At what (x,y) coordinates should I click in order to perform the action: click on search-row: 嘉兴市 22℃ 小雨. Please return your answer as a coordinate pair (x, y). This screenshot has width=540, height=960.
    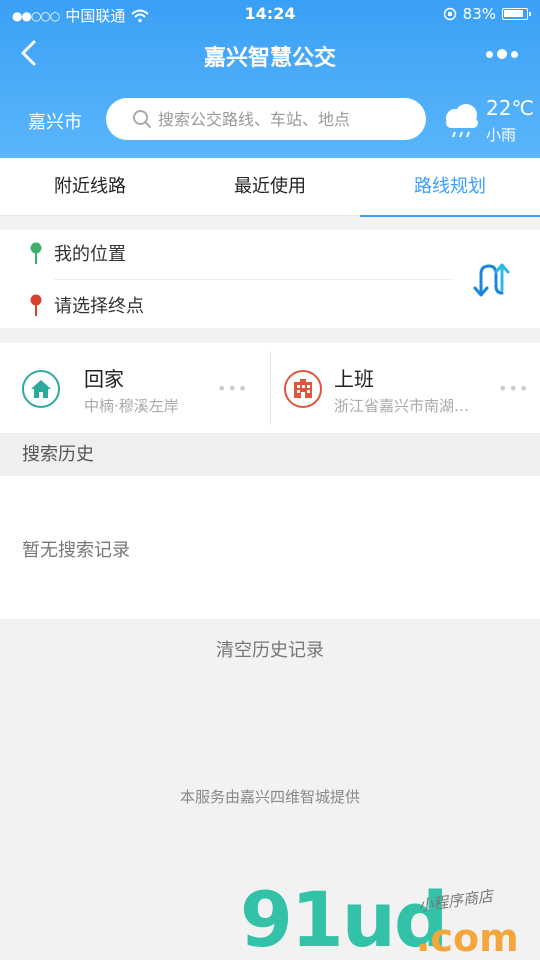
    Looking at the image, I should click on (270, 120).